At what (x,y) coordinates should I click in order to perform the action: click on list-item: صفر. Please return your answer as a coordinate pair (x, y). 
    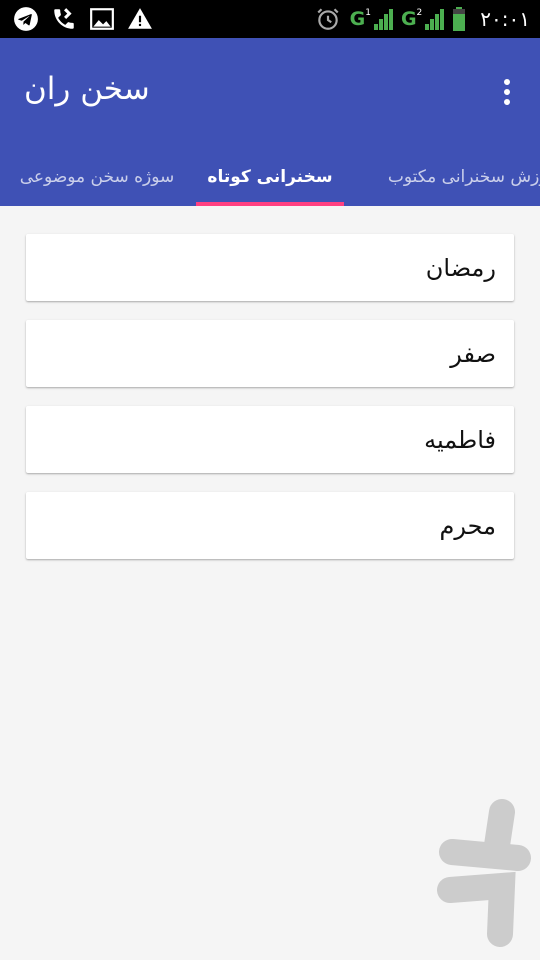
    Looking at the image, I should click on (270, 353).